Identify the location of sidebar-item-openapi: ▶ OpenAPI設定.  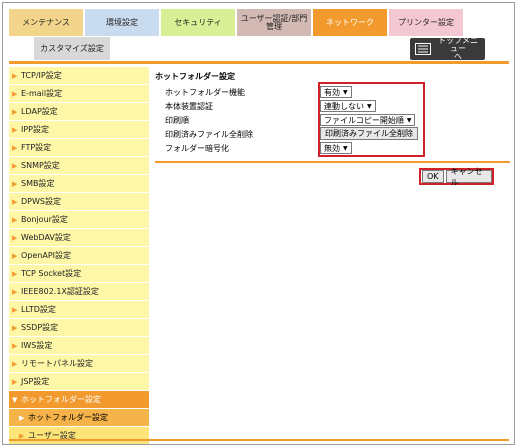
(79, 256).